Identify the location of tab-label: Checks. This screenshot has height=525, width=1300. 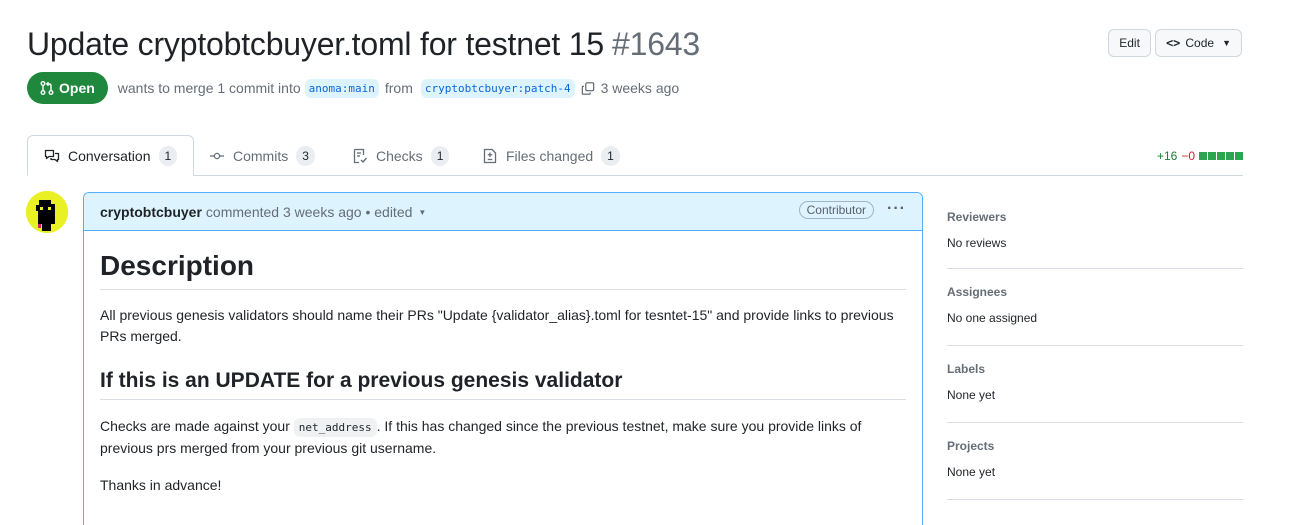
(399, 156).